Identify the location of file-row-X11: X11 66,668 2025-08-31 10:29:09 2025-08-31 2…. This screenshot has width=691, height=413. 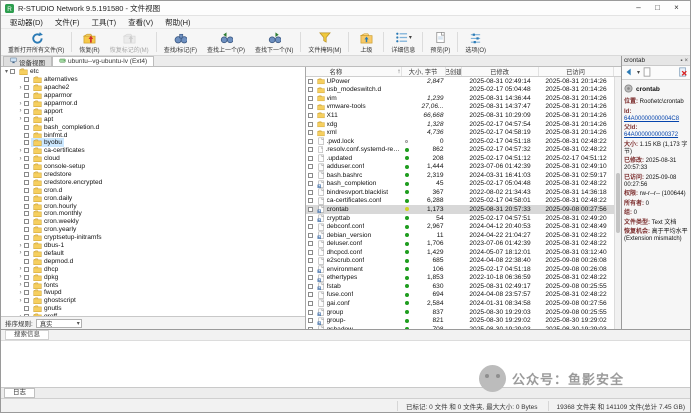
(463, 115).